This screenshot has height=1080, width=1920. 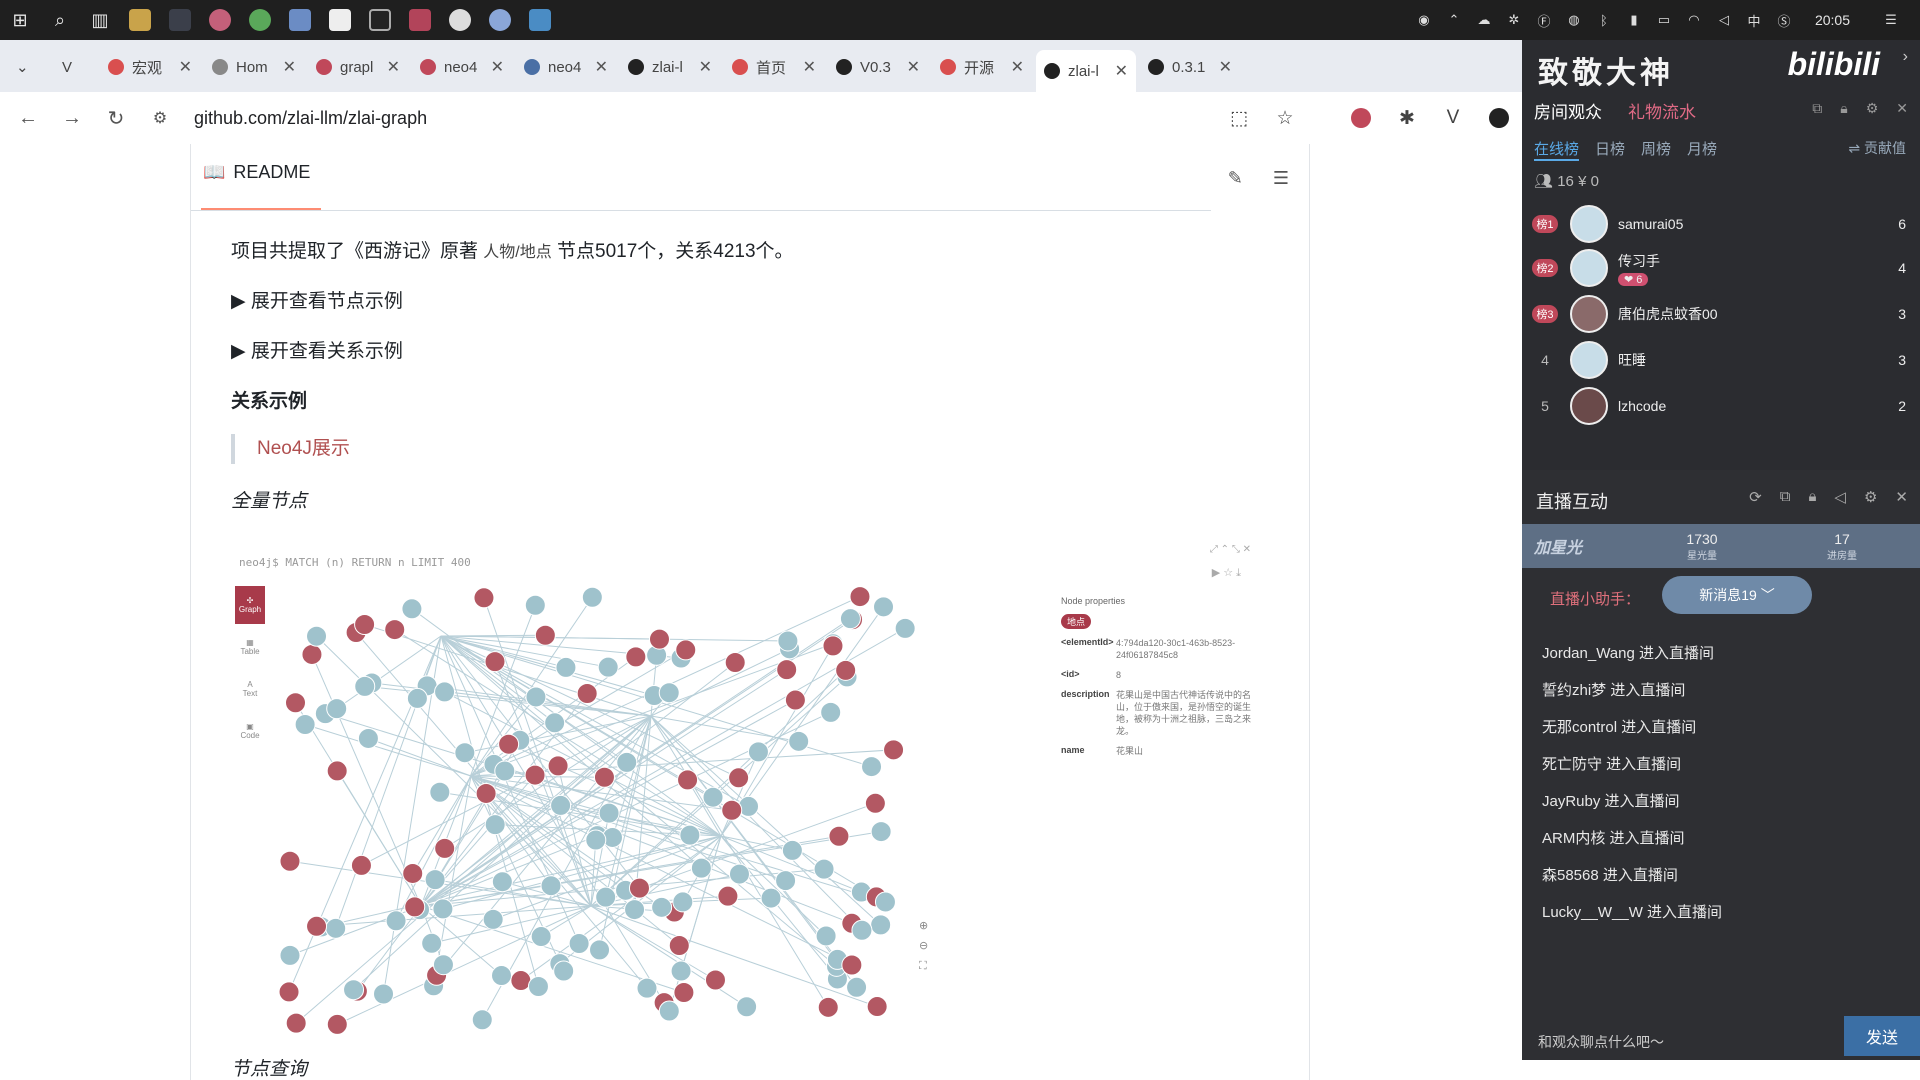 What do you see at coordinates (1454, 20) in the screenshot?
I see `chevron-up-icon: ⌃` at bounding box center [1454, 20].